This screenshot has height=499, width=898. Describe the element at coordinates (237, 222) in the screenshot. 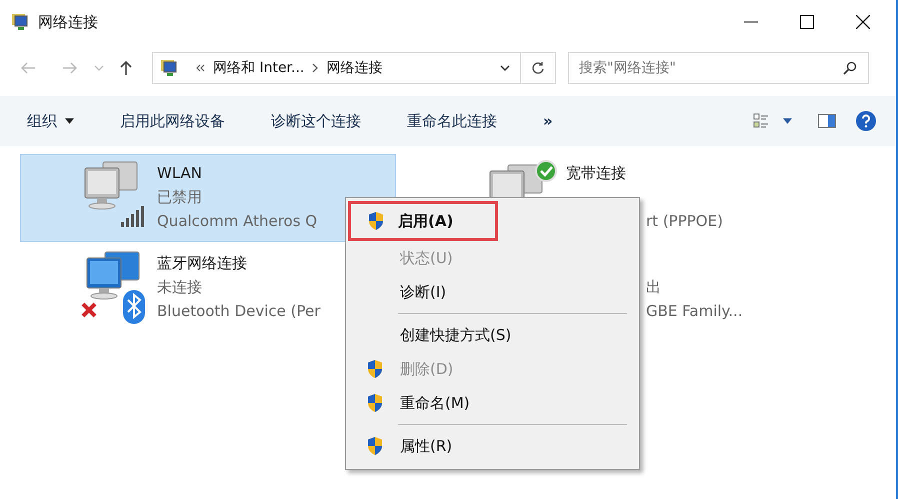

I see `adapter-name: Qualcomm Atheros Q` at that location.